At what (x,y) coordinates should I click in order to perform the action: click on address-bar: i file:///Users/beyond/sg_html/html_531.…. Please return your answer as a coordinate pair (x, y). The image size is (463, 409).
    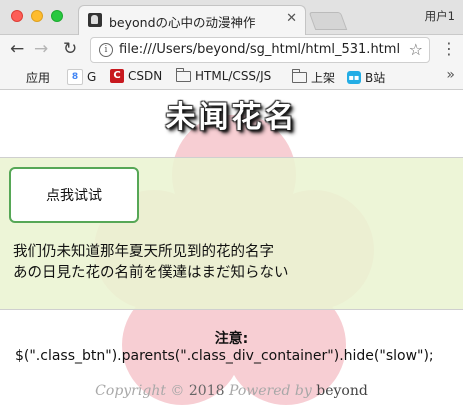
    Looking at the image, I should click on (260, 50).